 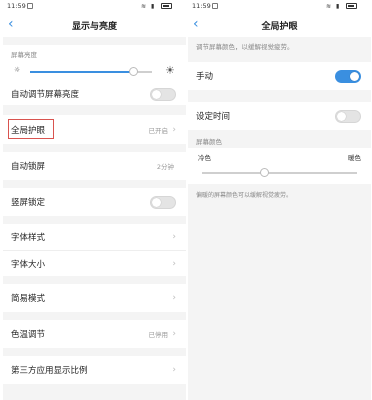 What do you see at coordinates (28, 264) in the screenshot?
I see `font-size-label: 字体大小` at bounding box center [28, 264].